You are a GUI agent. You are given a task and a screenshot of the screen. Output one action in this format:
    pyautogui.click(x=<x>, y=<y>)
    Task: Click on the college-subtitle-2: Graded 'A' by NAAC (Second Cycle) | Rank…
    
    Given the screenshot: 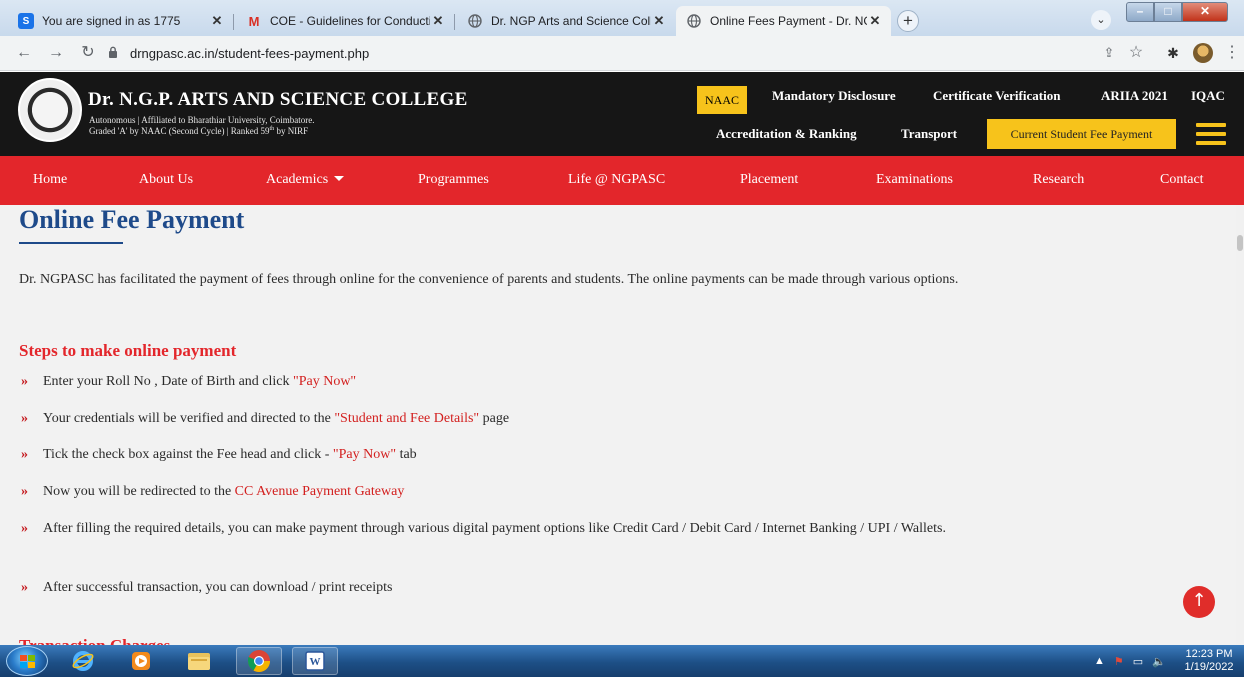 What is the action you would take?
    pyautogui.click(x=199, y=131)
    